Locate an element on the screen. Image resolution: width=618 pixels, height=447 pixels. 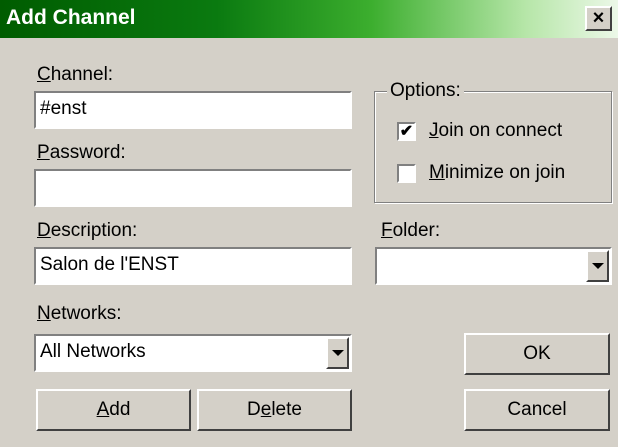
delete-button: Delete is located at coordinates (274, 410).